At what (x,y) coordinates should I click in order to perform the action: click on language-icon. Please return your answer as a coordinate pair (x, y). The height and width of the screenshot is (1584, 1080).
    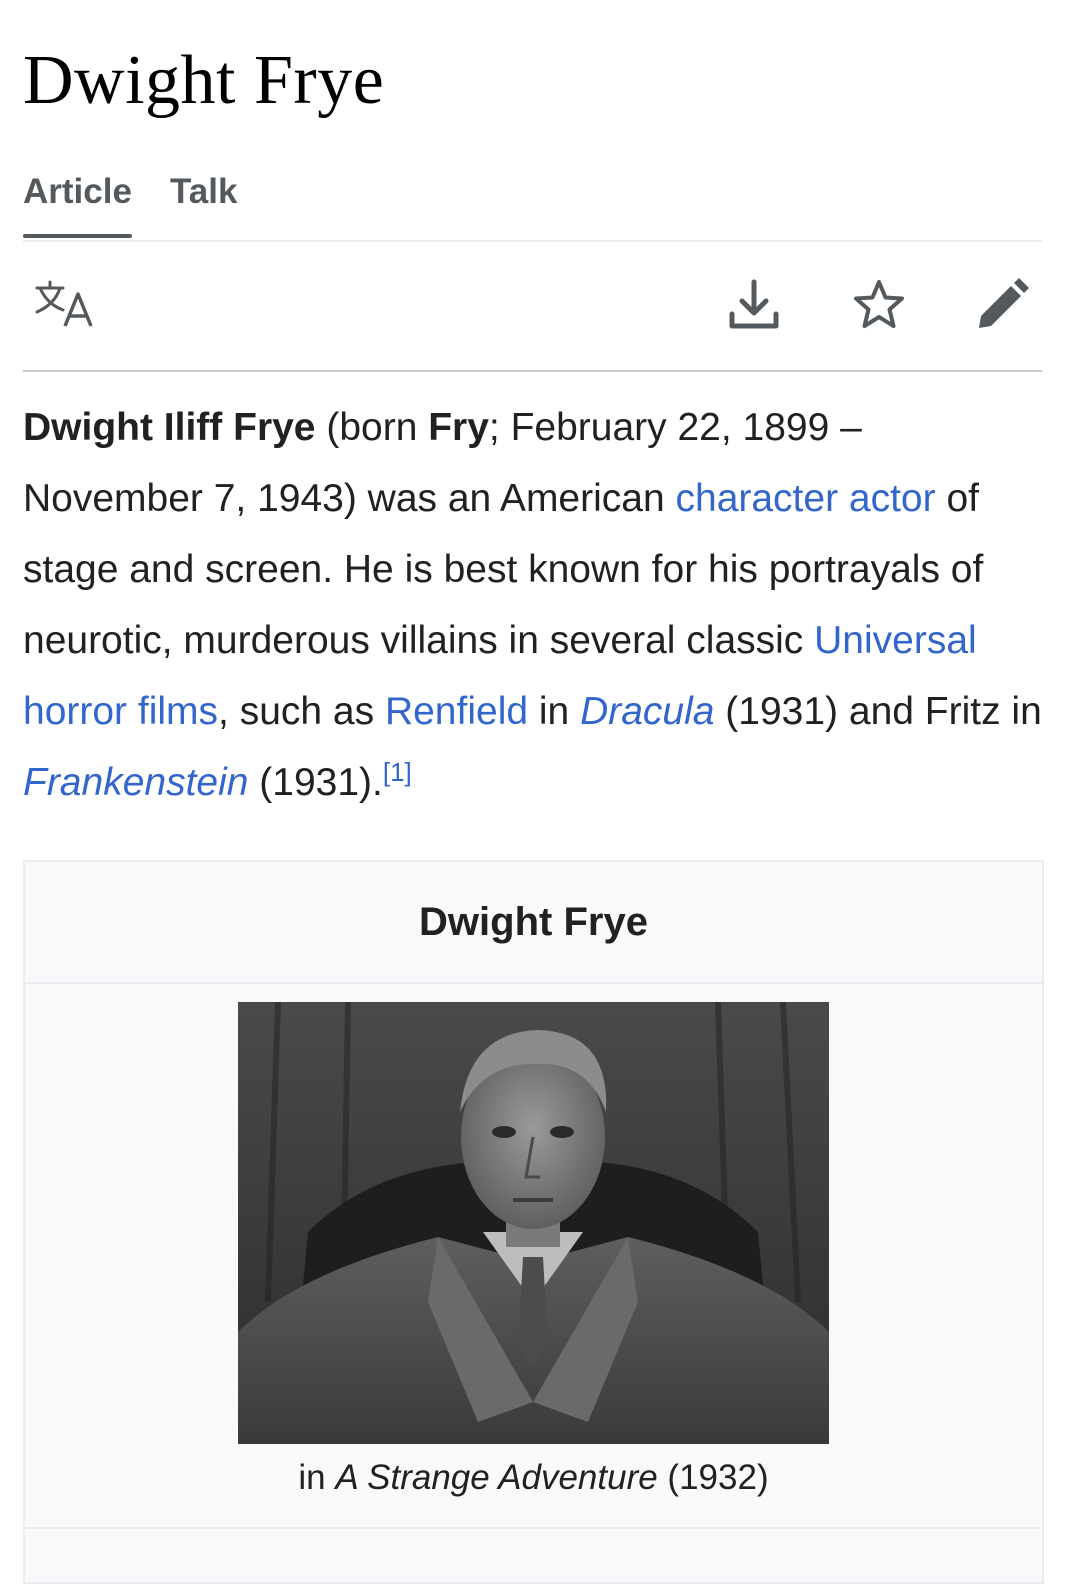
    Looking at the image, I should click on (64, 305).